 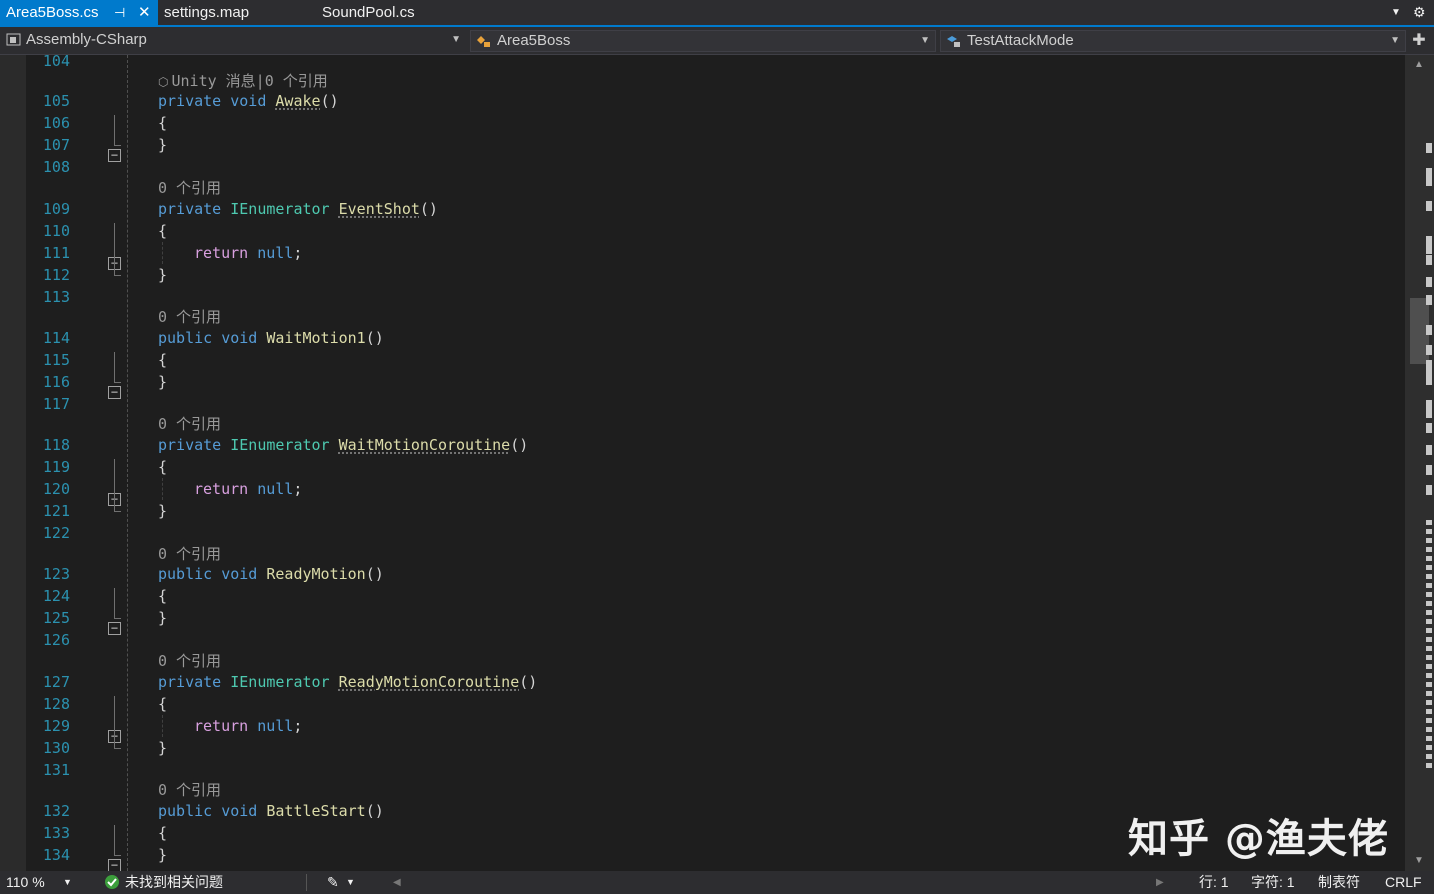 What do you see at coordinates (397, 882) in the screenshot?
I see `scroll-left-icon: ◀` at bounding box center [397, 882].